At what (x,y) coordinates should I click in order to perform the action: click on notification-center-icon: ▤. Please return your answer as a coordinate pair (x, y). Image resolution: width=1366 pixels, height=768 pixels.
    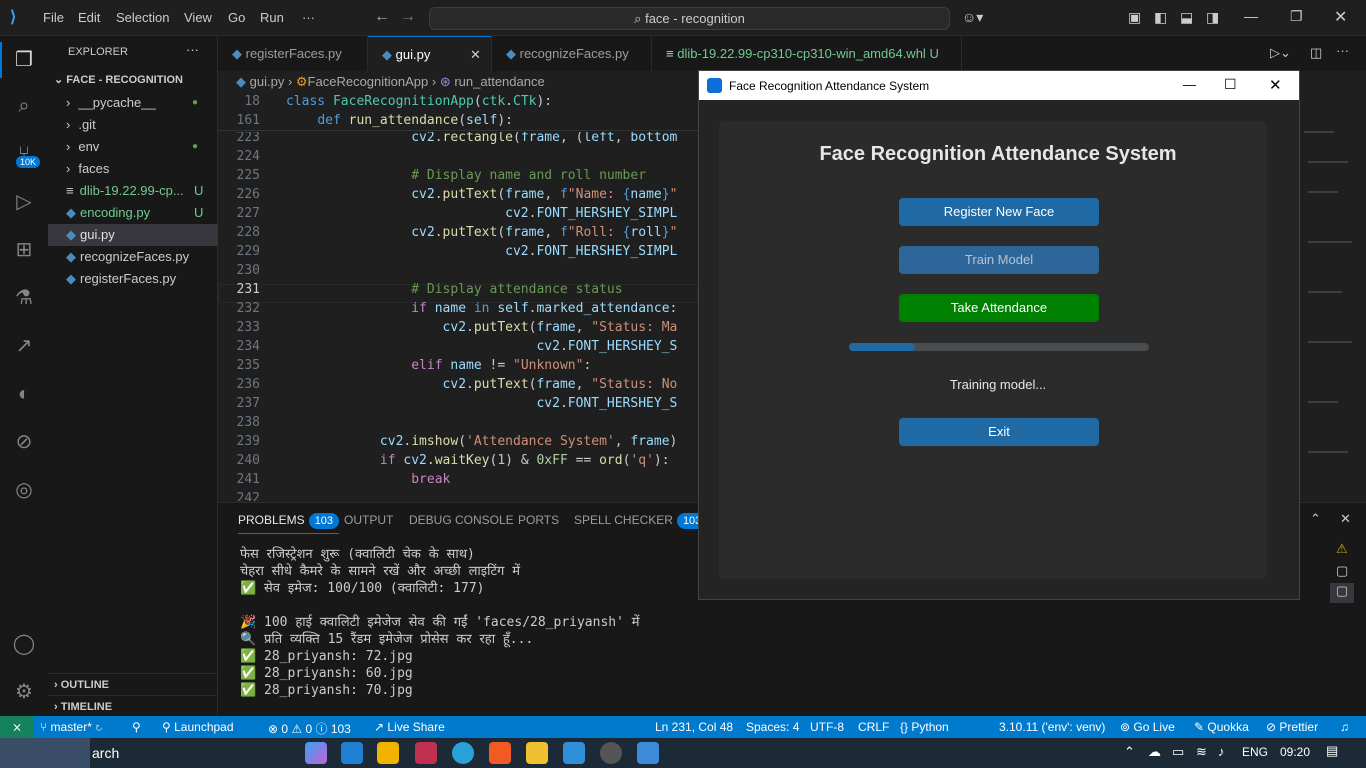
    Looking at the image, I should click on (1332, 751).